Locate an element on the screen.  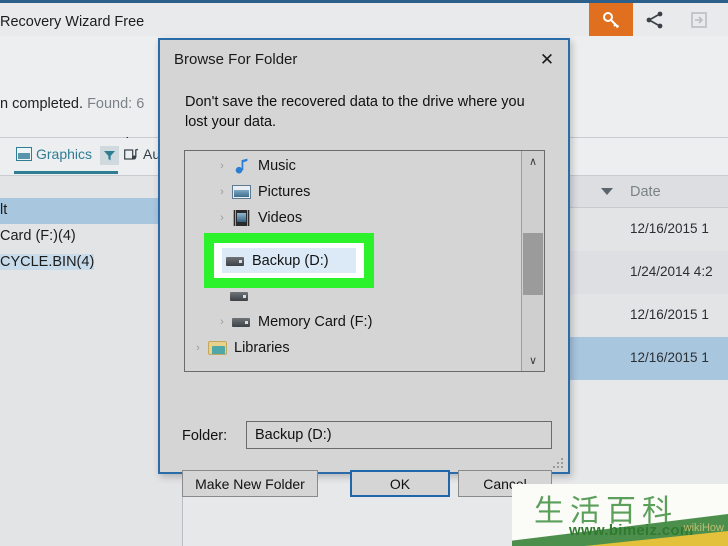
folder-tree-item-label: Pictures is located at coordinates (284, 192).